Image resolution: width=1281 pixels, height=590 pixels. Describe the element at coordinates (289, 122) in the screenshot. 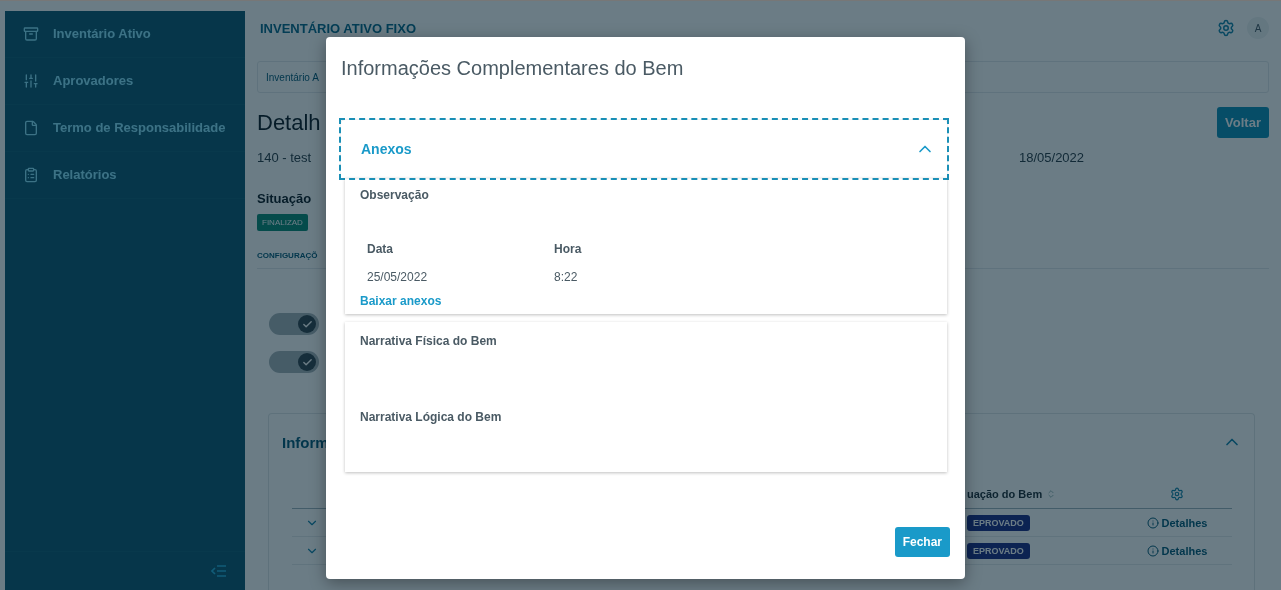

I see `page-title: Detalh` at that location.